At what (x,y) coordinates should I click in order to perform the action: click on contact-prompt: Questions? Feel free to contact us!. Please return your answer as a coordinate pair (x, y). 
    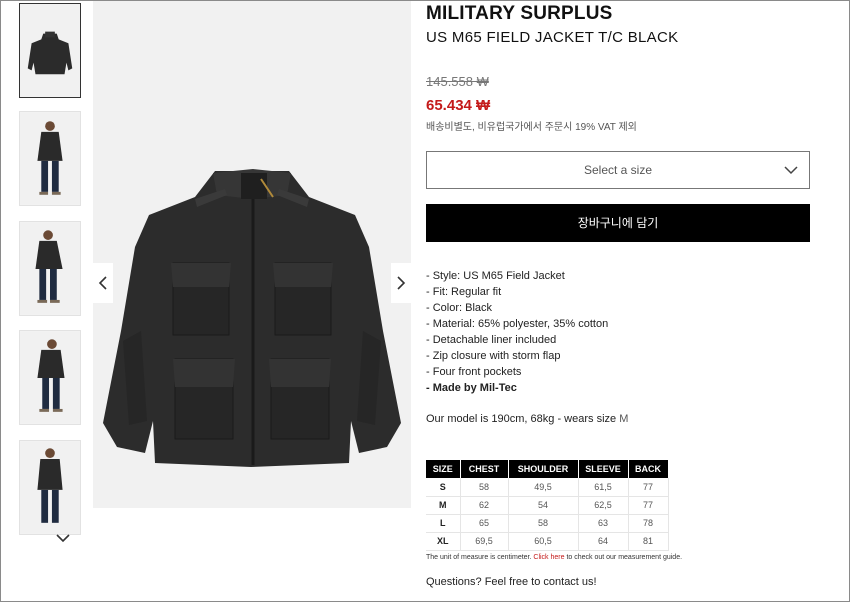
    Looking at the image, I should click on (511, 582).